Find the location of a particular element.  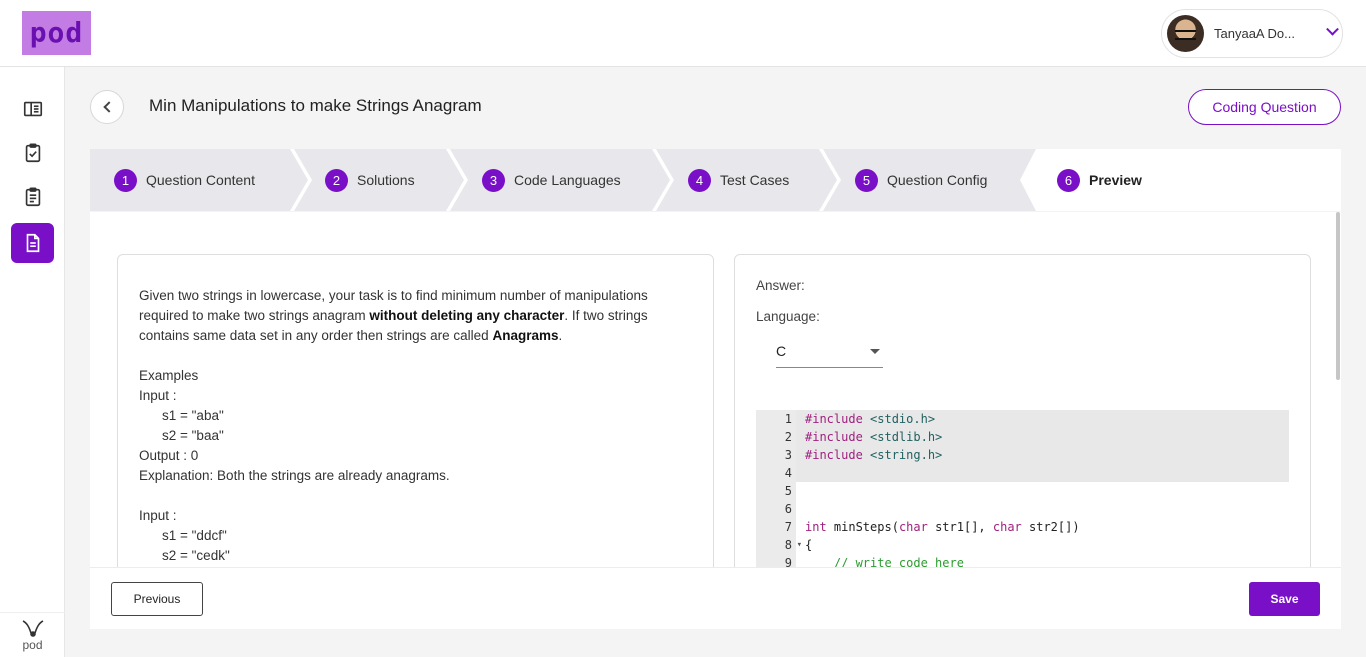

back-button is located at coordinates (107, 107).